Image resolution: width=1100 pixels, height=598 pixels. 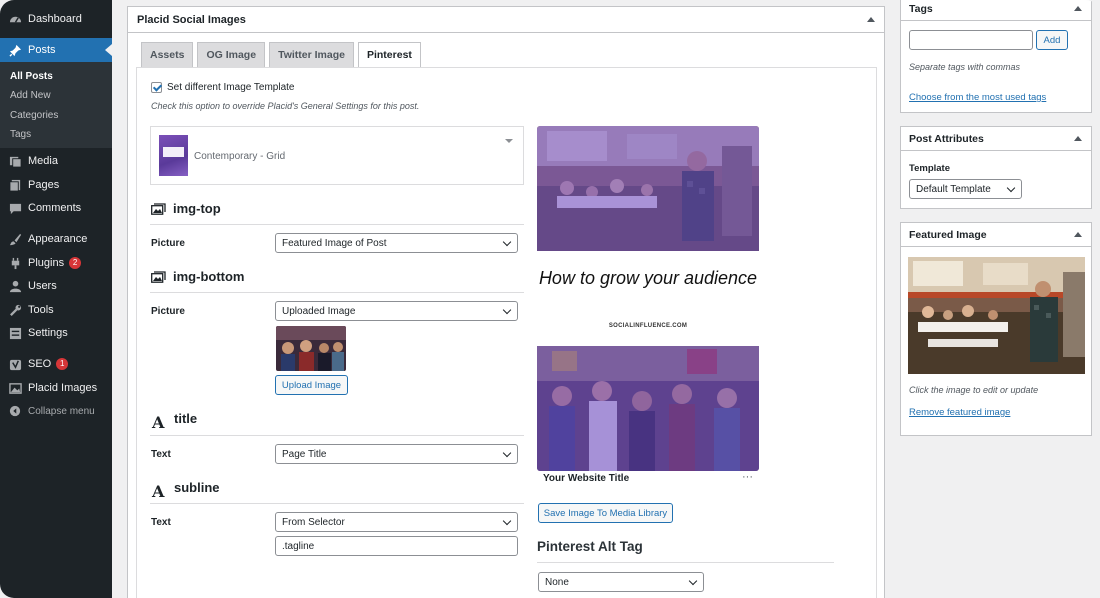 I want to click on sidebar-item-seo: SEO 1, so click(x=56, y=364).